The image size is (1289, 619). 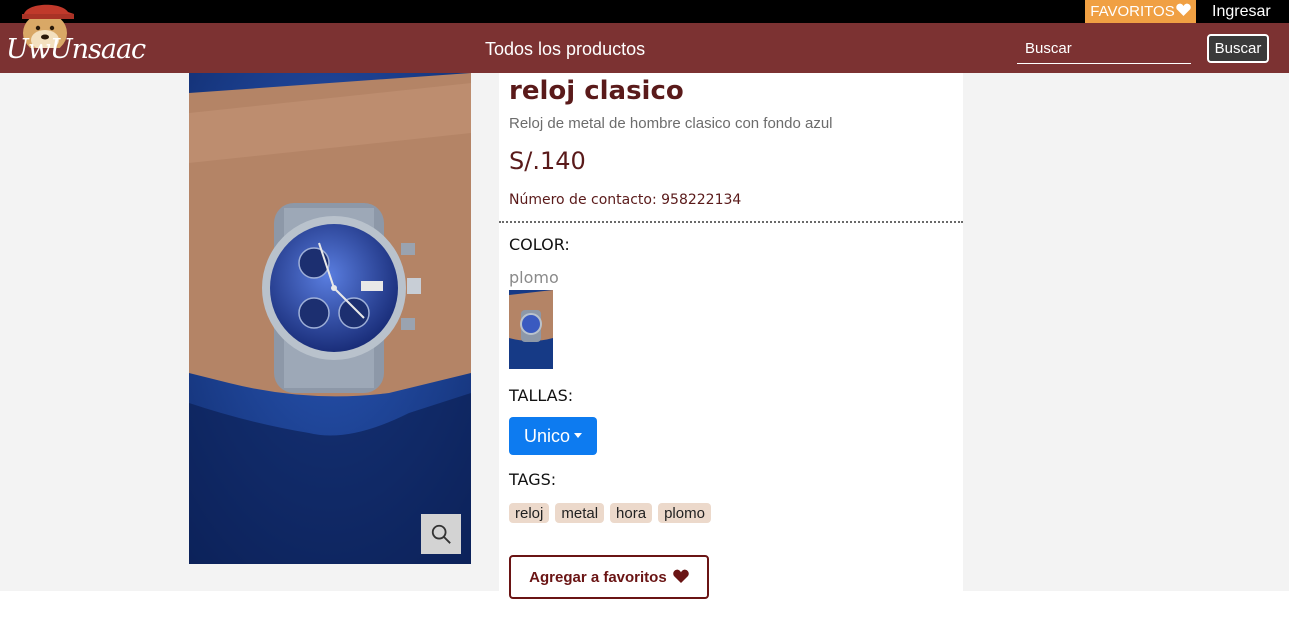 I want to click on color-label: COLOR:, so click(x=539, y=244).